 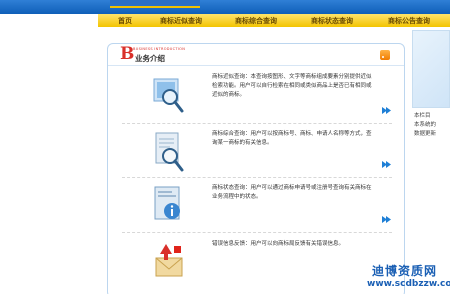 I want to click on right-text-line: 本栏目, so click(x=422, y=116).